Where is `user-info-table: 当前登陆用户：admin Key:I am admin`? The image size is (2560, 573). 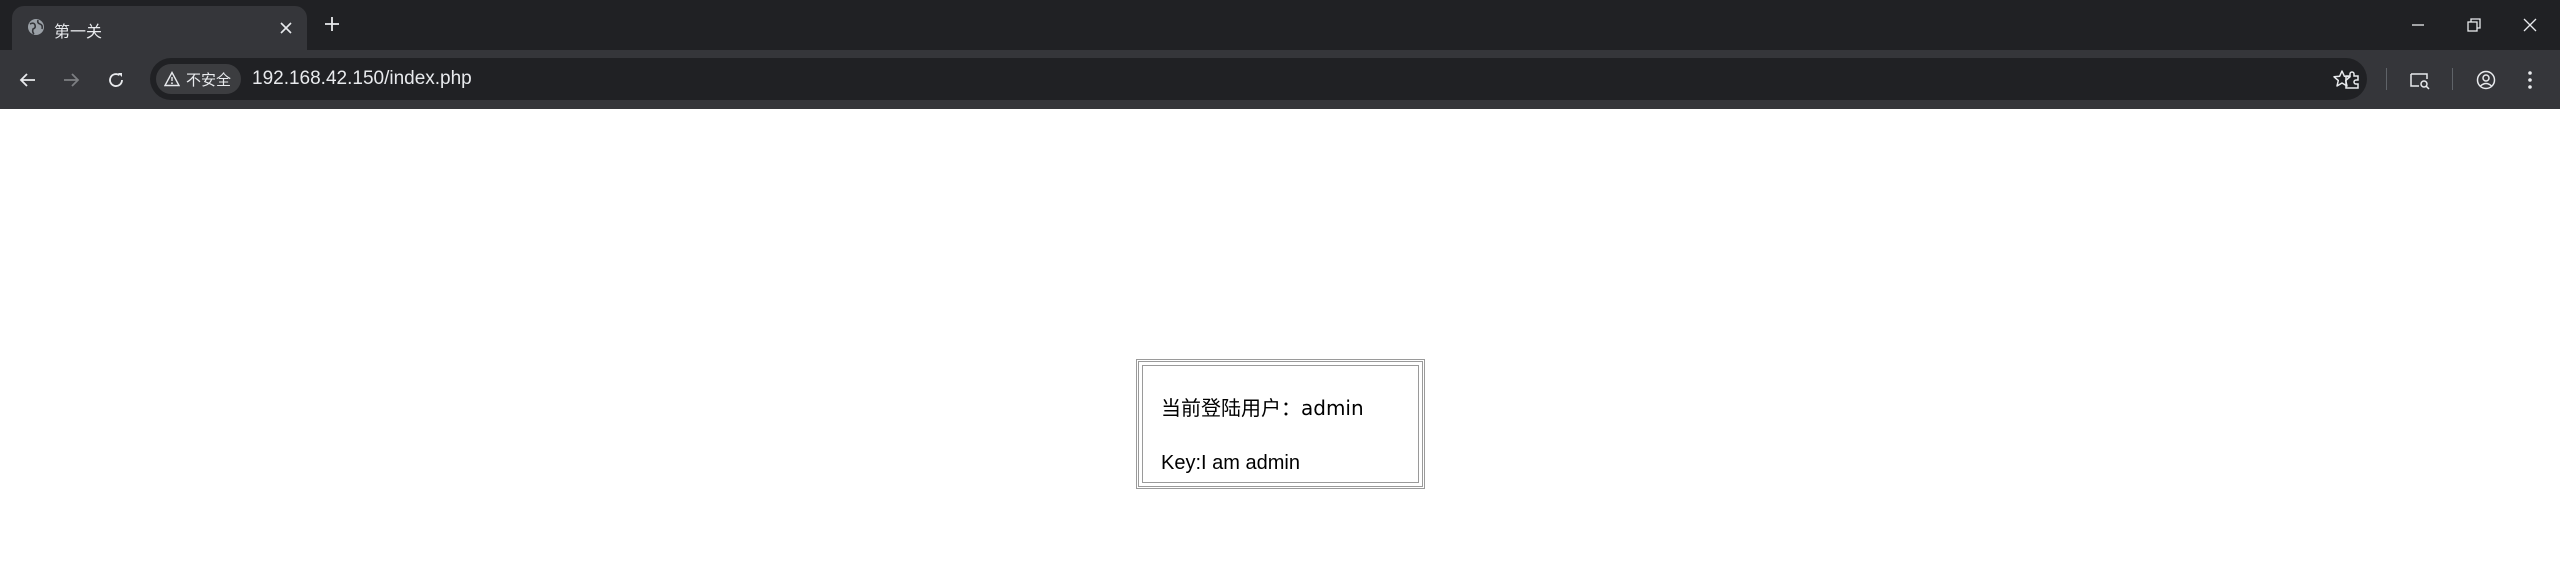
user-info-table: 当前登陆用户：admin Key:I am admin is located at coordinates (1280, 424).